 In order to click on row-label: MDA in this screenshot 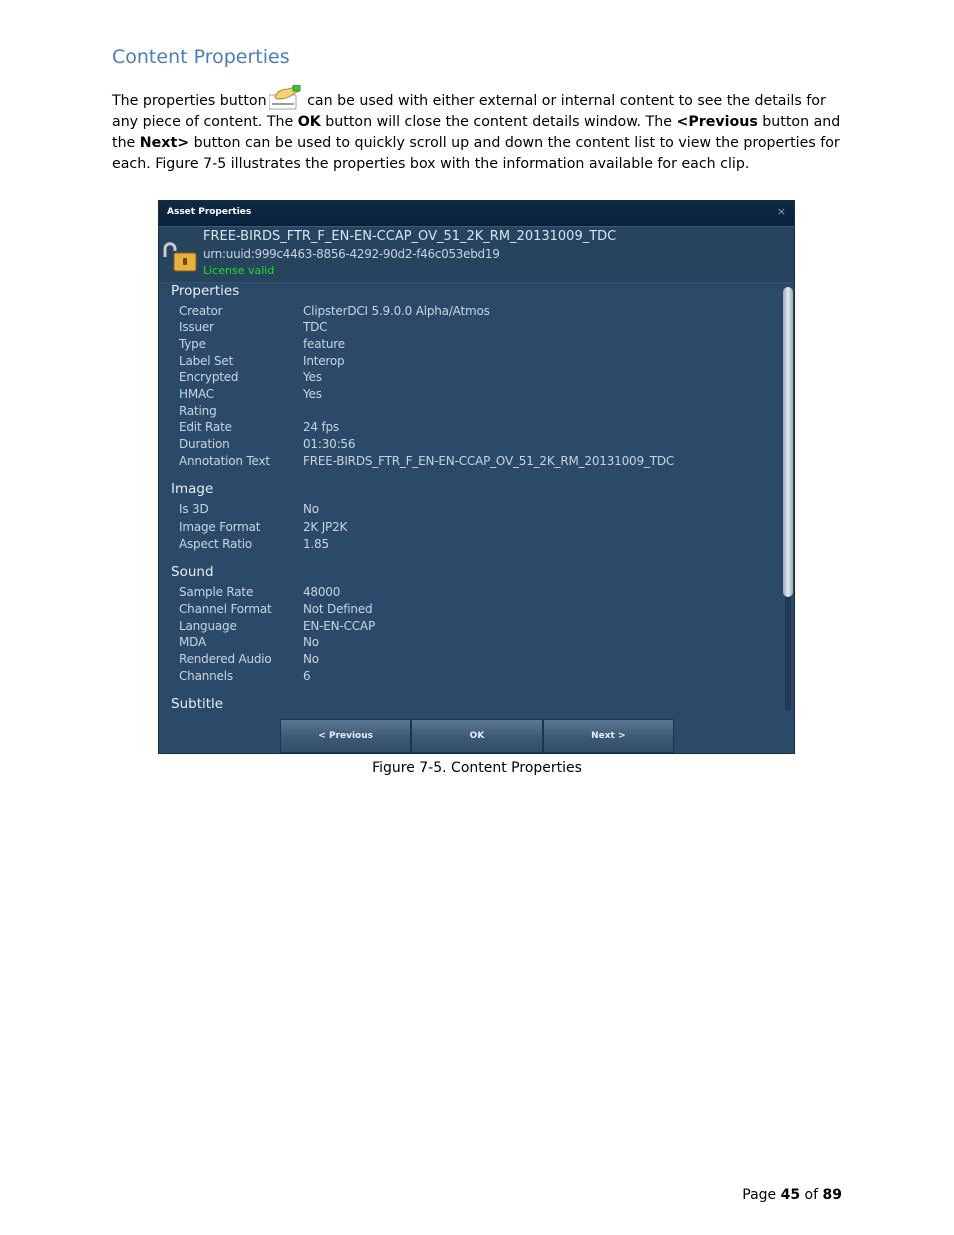, I will do `click(192, 642)`.